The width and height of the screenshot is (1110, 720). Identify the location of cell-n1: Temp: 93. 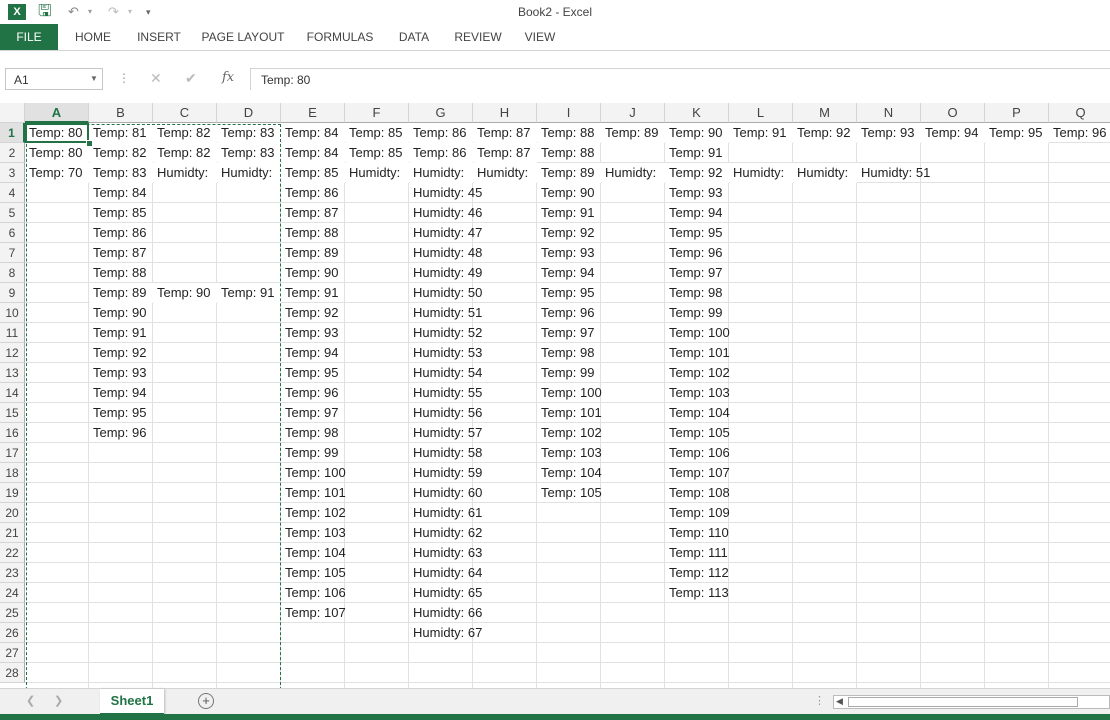
(889, 133).